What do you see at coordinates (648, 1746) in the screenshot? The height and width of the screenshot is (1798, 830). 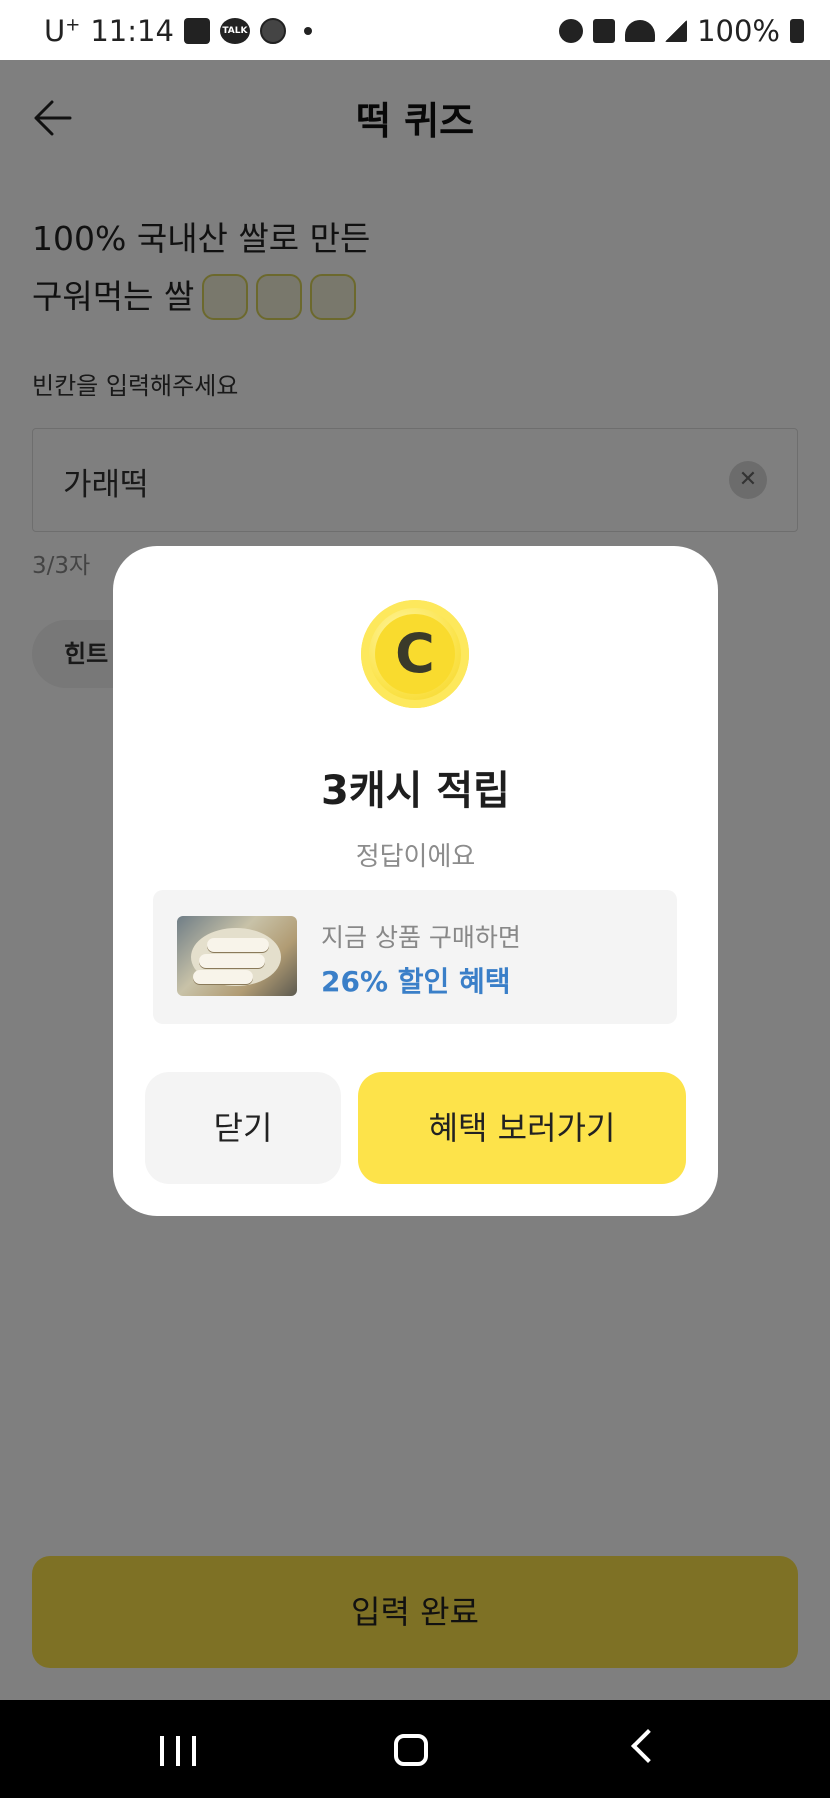 I see `nav-back-icon` at bounding box center [648, 1746].